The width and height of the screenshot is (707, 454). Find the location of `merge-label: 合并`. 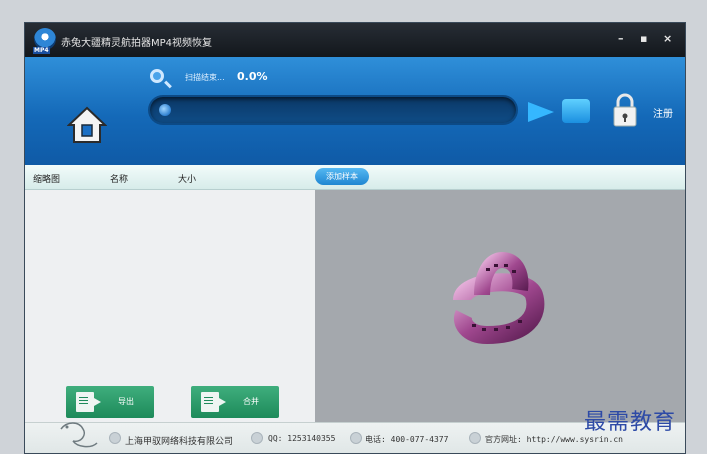

merge-label: 合并 is located at coordinates (251, 401).